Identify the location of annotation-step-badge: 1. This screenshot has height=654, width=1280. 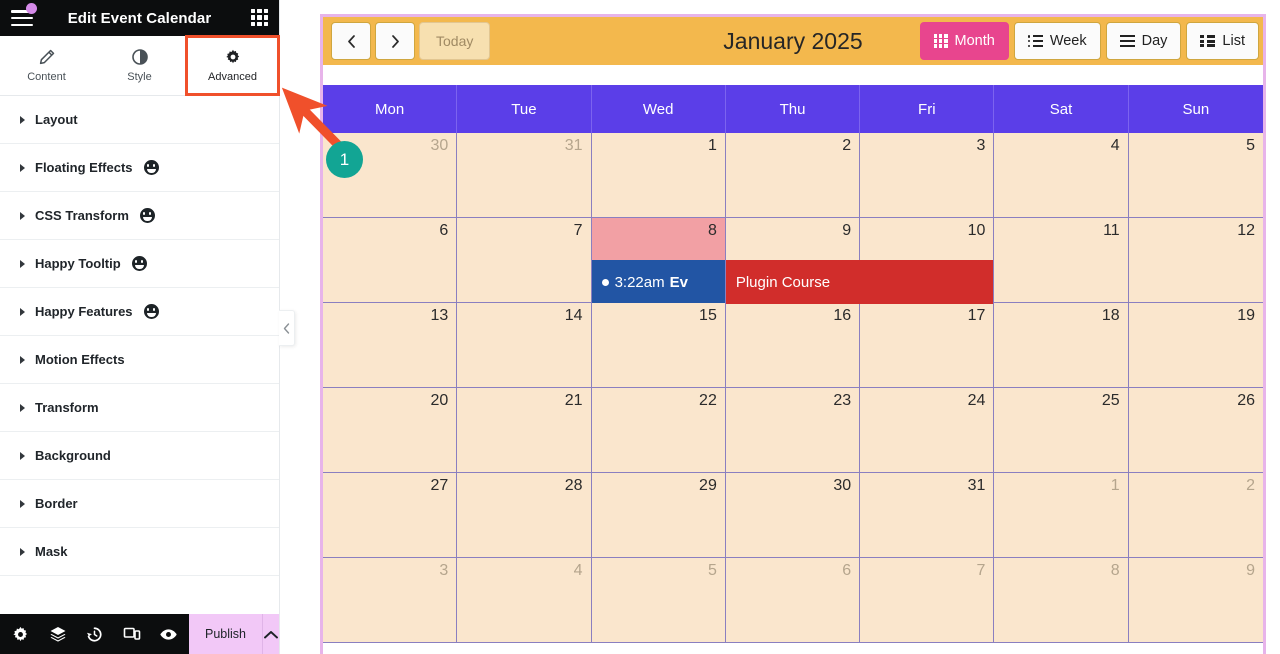
(344, 159).